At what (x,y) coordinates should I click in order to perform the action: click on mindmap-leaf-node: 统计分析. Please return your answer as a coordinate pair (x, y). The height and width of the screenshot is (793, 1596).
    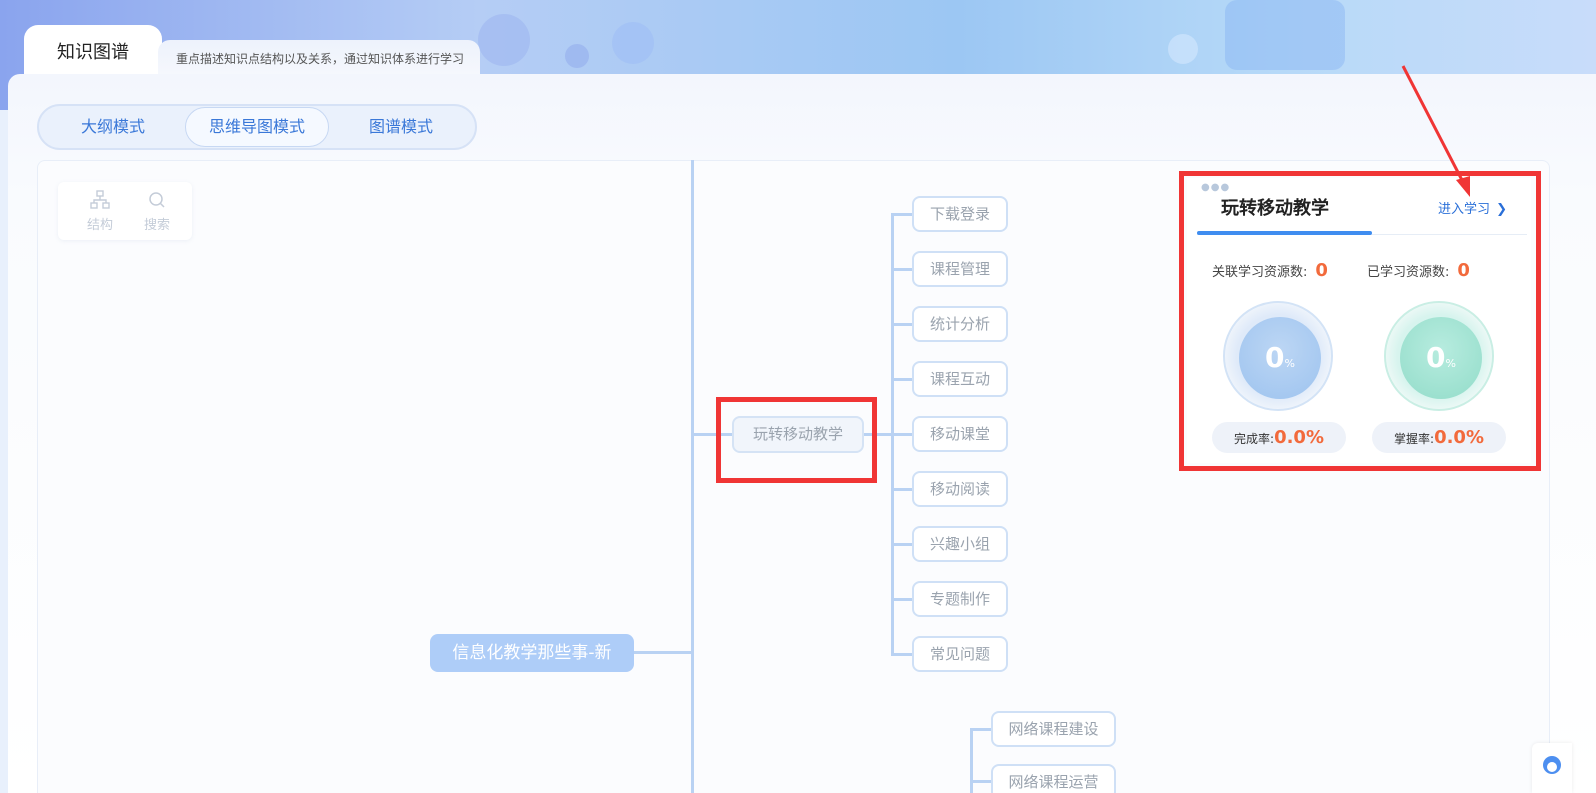
    Looking at the image, I should click on (960, 324).